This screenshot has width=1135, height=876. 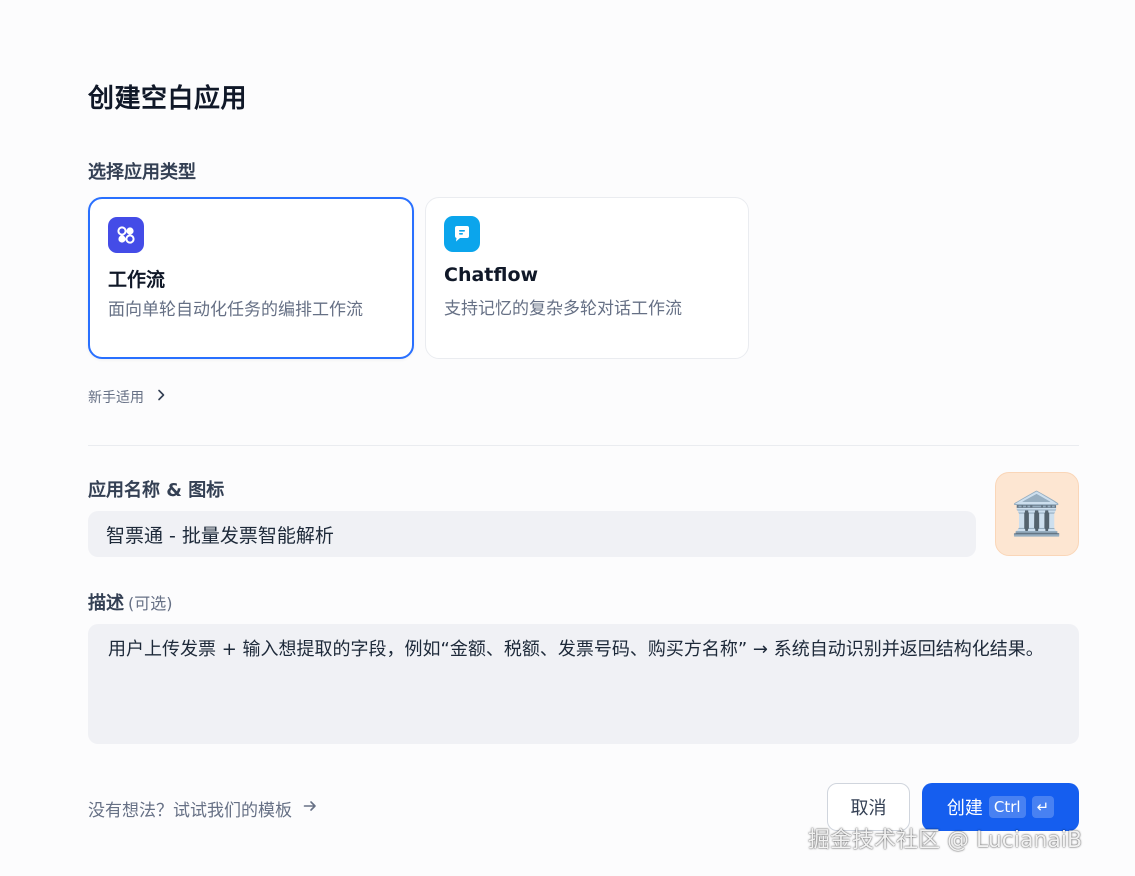 I want to click on description-label: 描述 (可选), so click(x=130, y=602).